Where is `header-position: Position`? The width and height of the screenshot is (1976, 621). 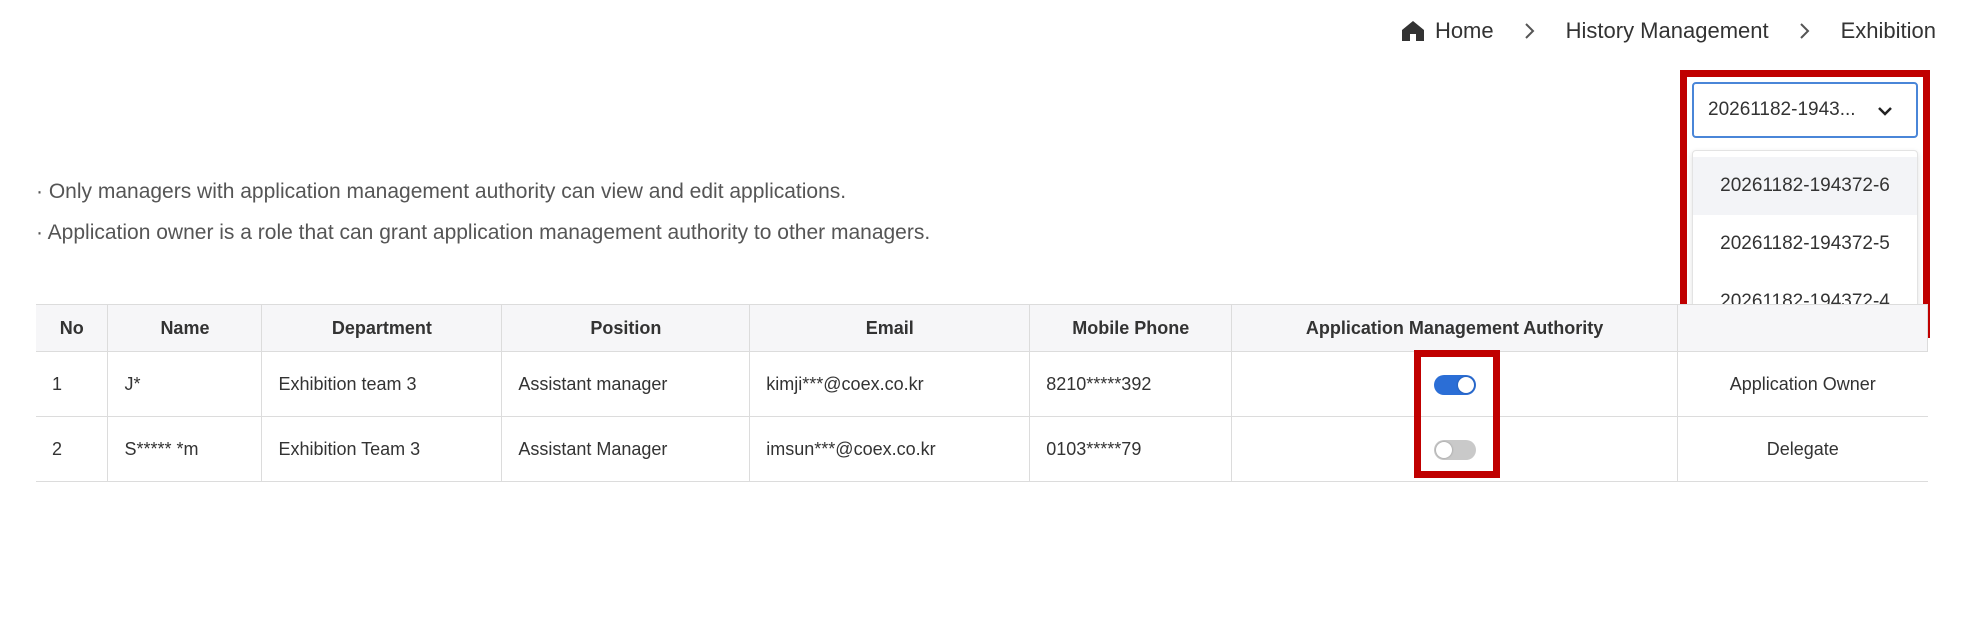
header-position: Position is located at coordinates (626, 328).